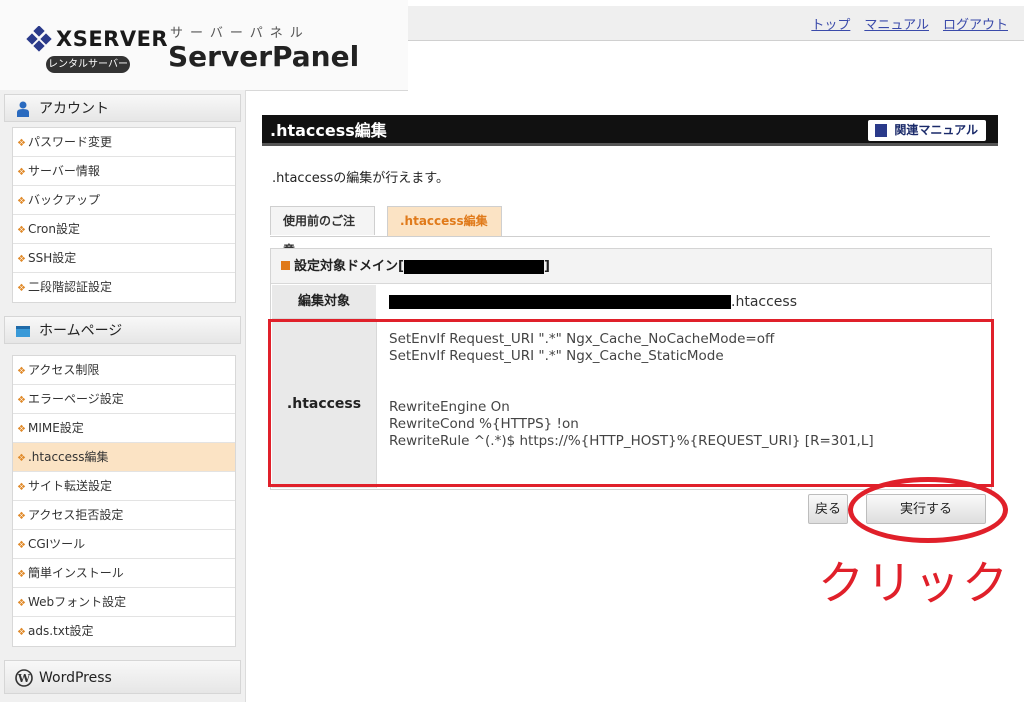  I want to click on book-icon, so click(881, 130).